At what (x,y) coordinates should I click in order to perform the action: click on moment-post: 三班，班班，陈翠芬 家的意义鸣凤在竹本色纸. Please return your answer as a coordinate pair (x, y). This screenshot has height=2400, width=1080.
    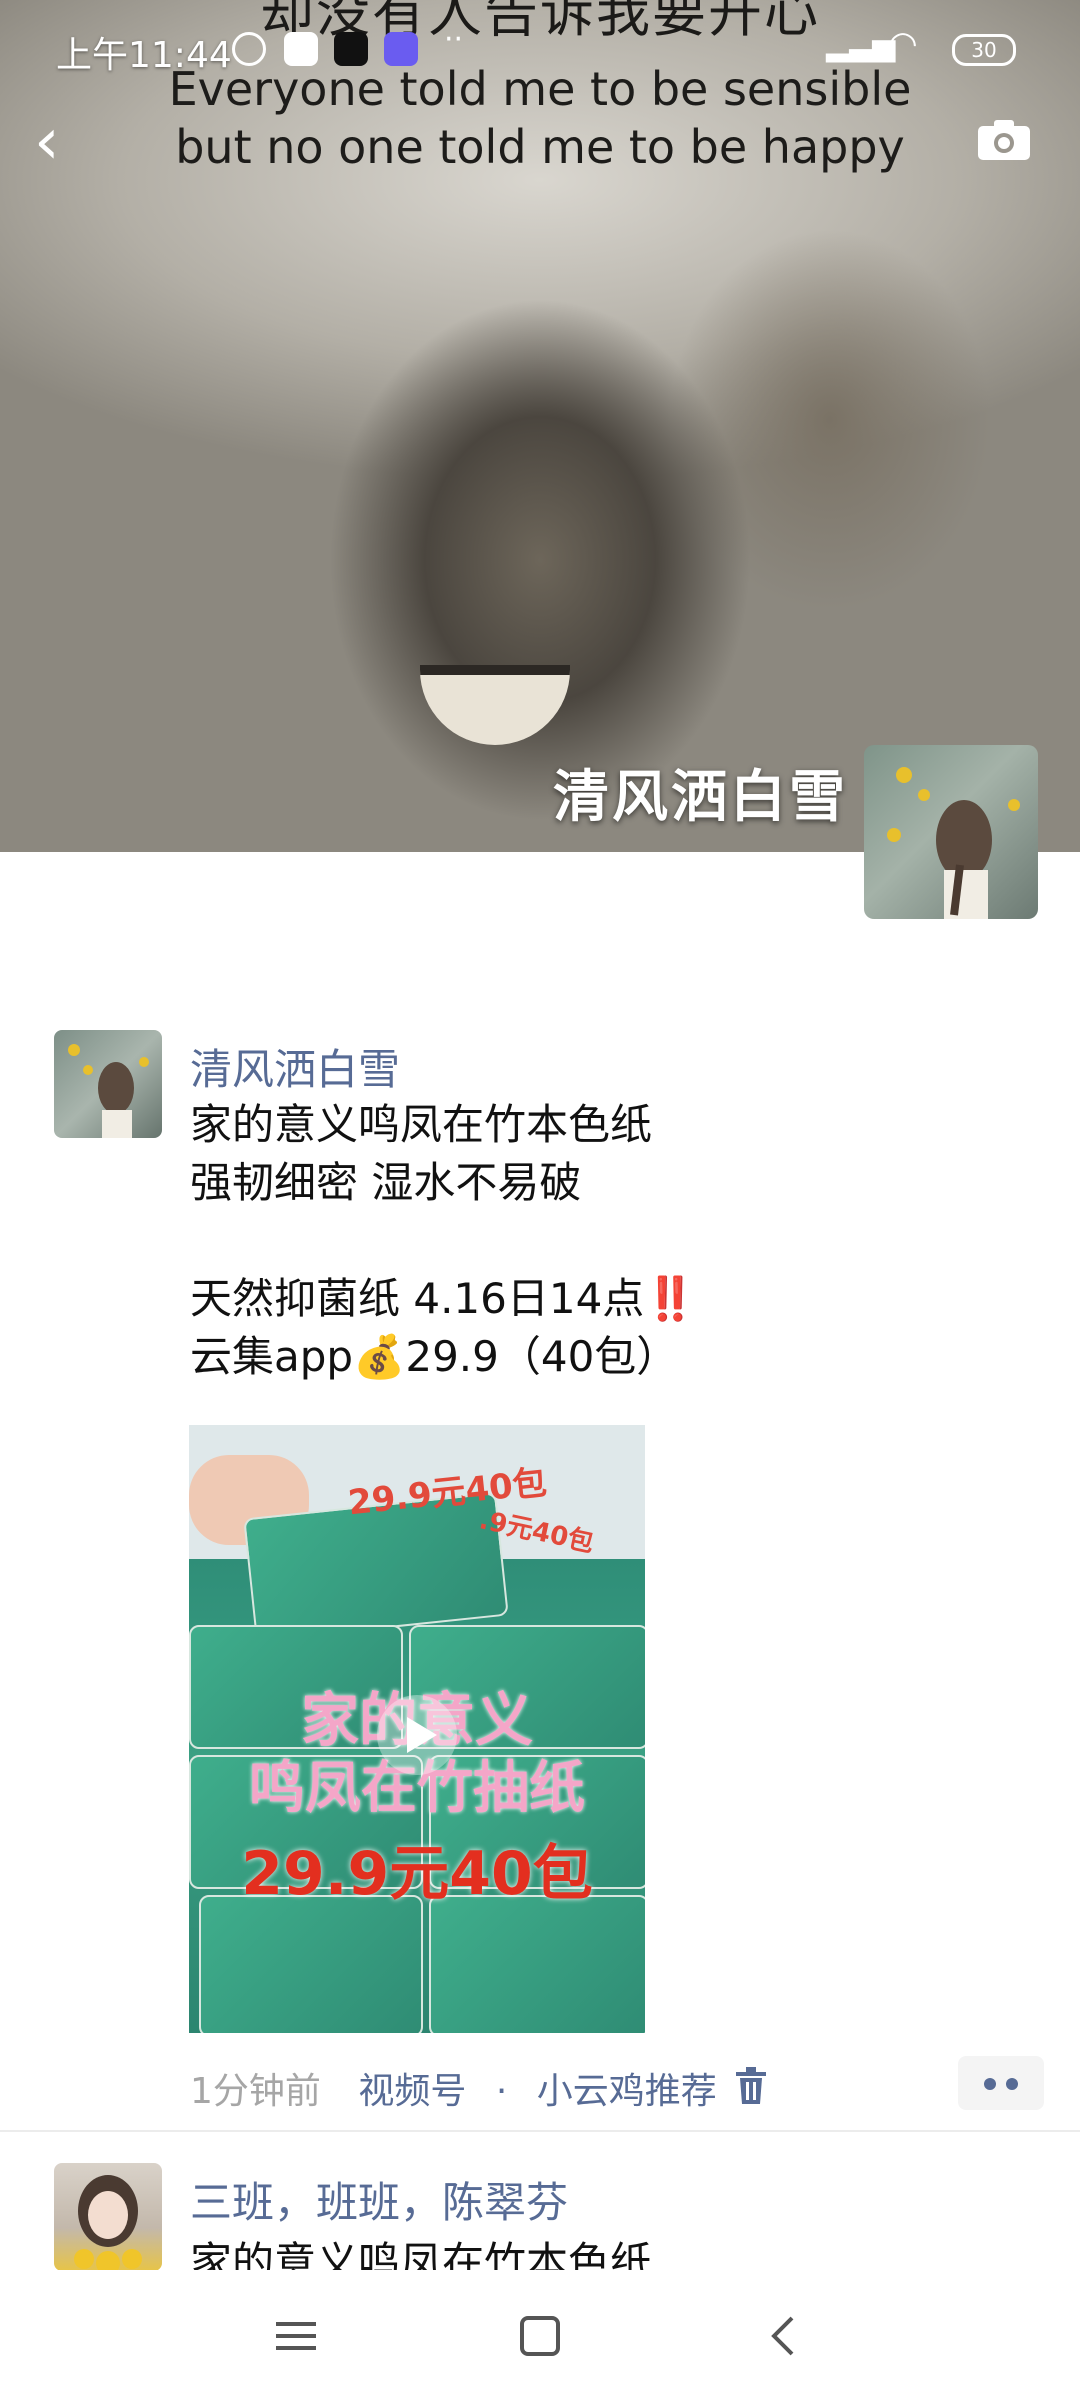
    Looking at the image, I should click on (540, 2216).